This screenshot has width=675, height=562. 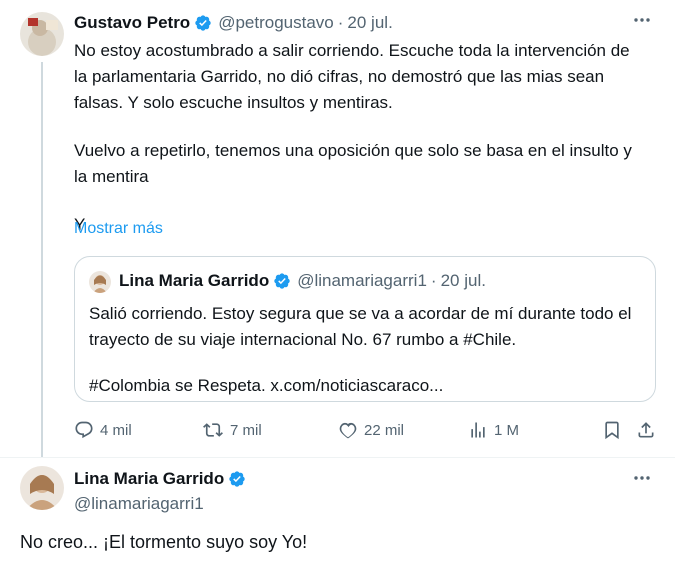 I want to click on tweet-text-line: la mentira, so click(x=111, y=176).